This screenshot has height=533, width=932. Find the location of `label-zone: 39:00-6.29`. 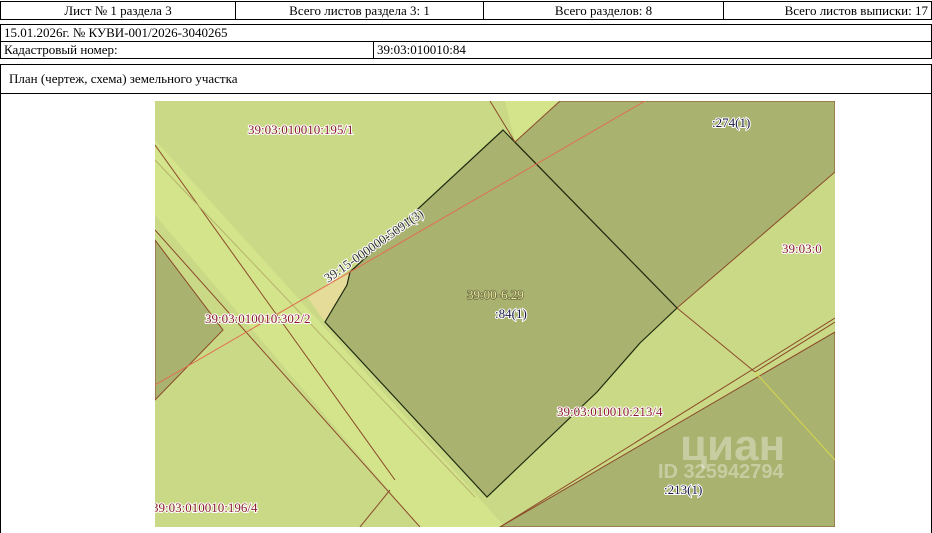

label-zone: 39:00-6.29 is located at coordinates (495, 294).